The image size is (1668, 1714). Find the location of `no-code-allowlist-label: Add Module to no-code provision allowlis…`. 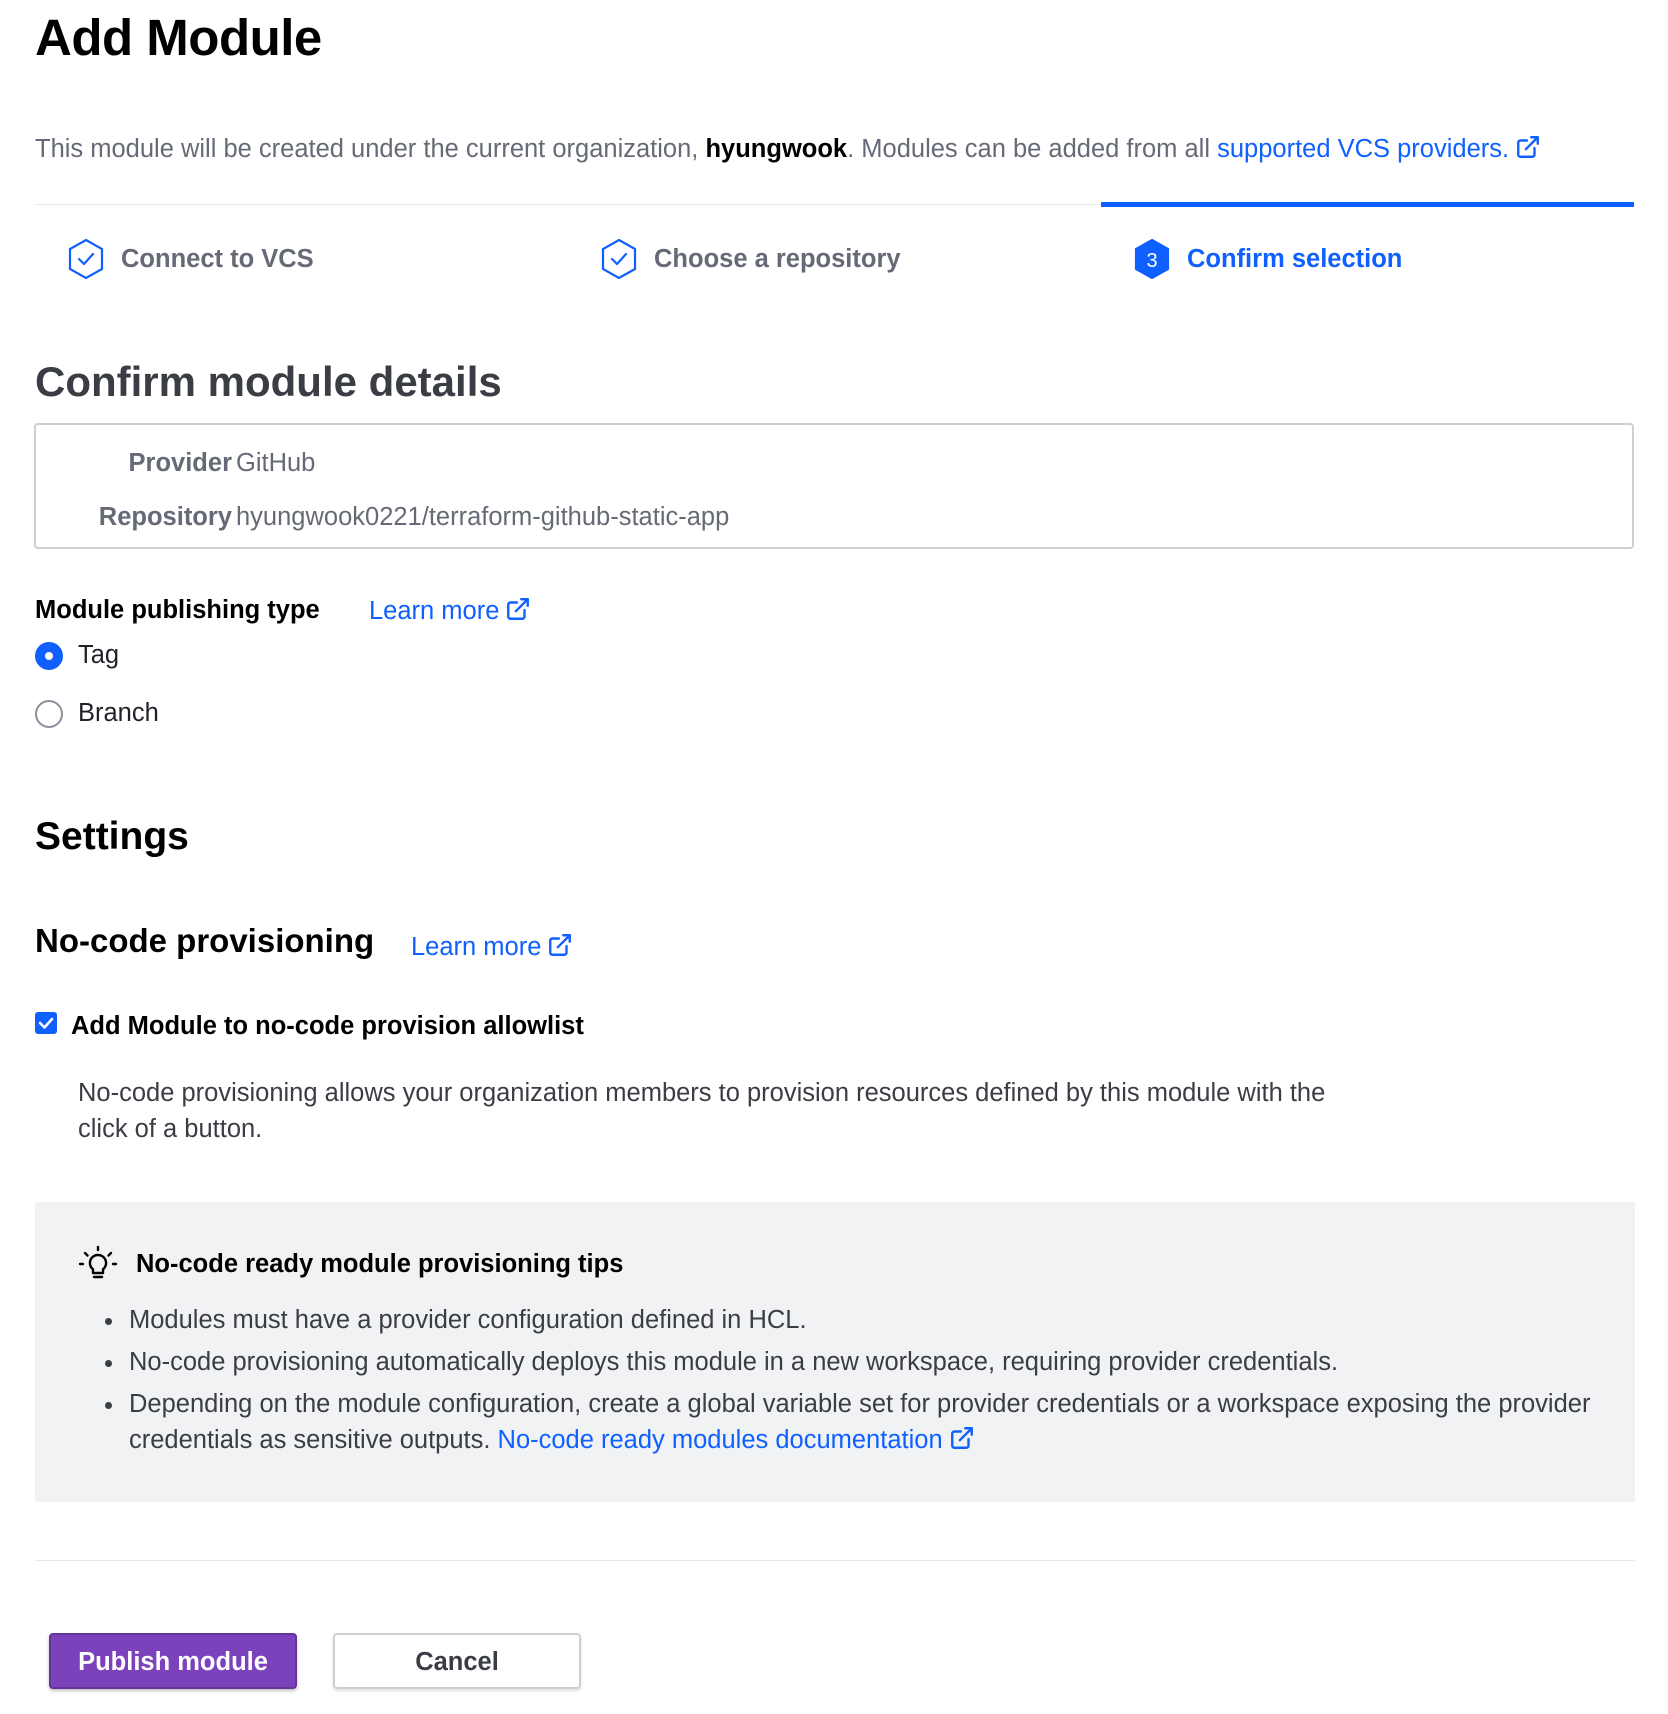

no-code-allowlist-label: Add Module to no-code provision allowlis… is located at coordinates (327, 1026).